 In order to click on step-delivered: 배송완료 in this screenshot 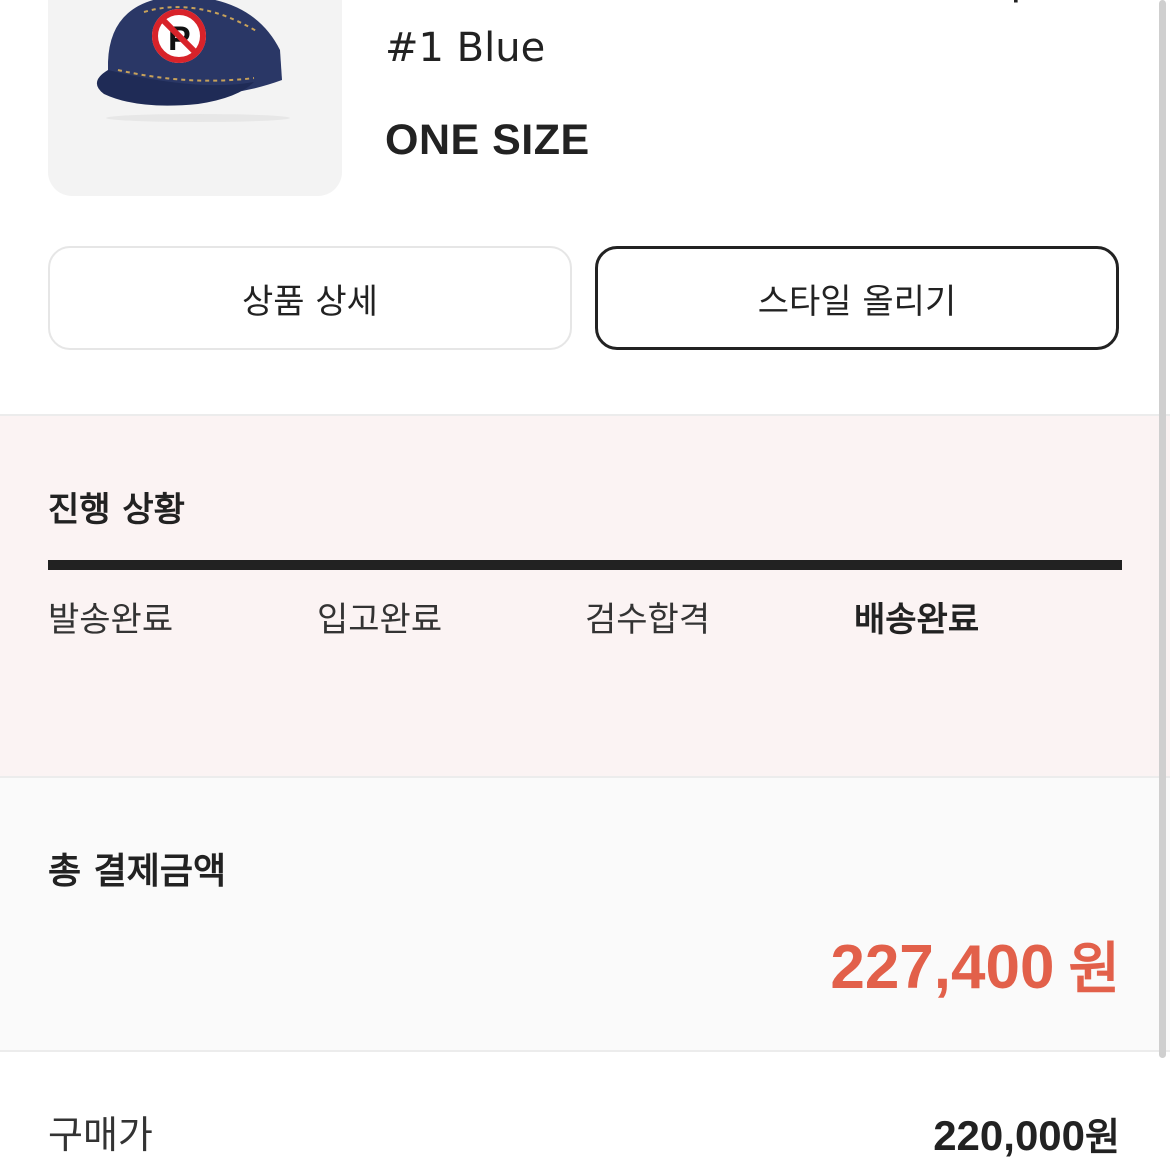, I will do `click(917, 620)`.